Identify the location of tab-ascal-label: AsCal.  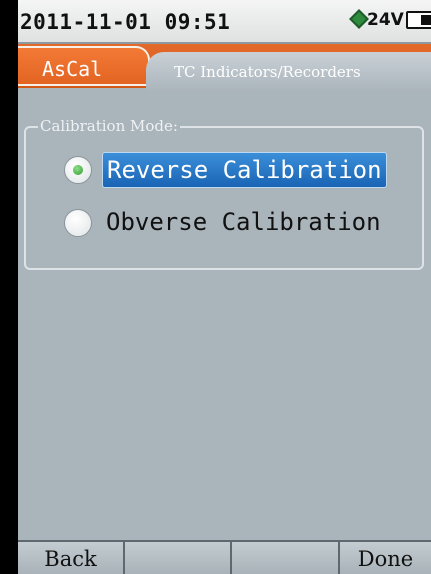
(72, 69).